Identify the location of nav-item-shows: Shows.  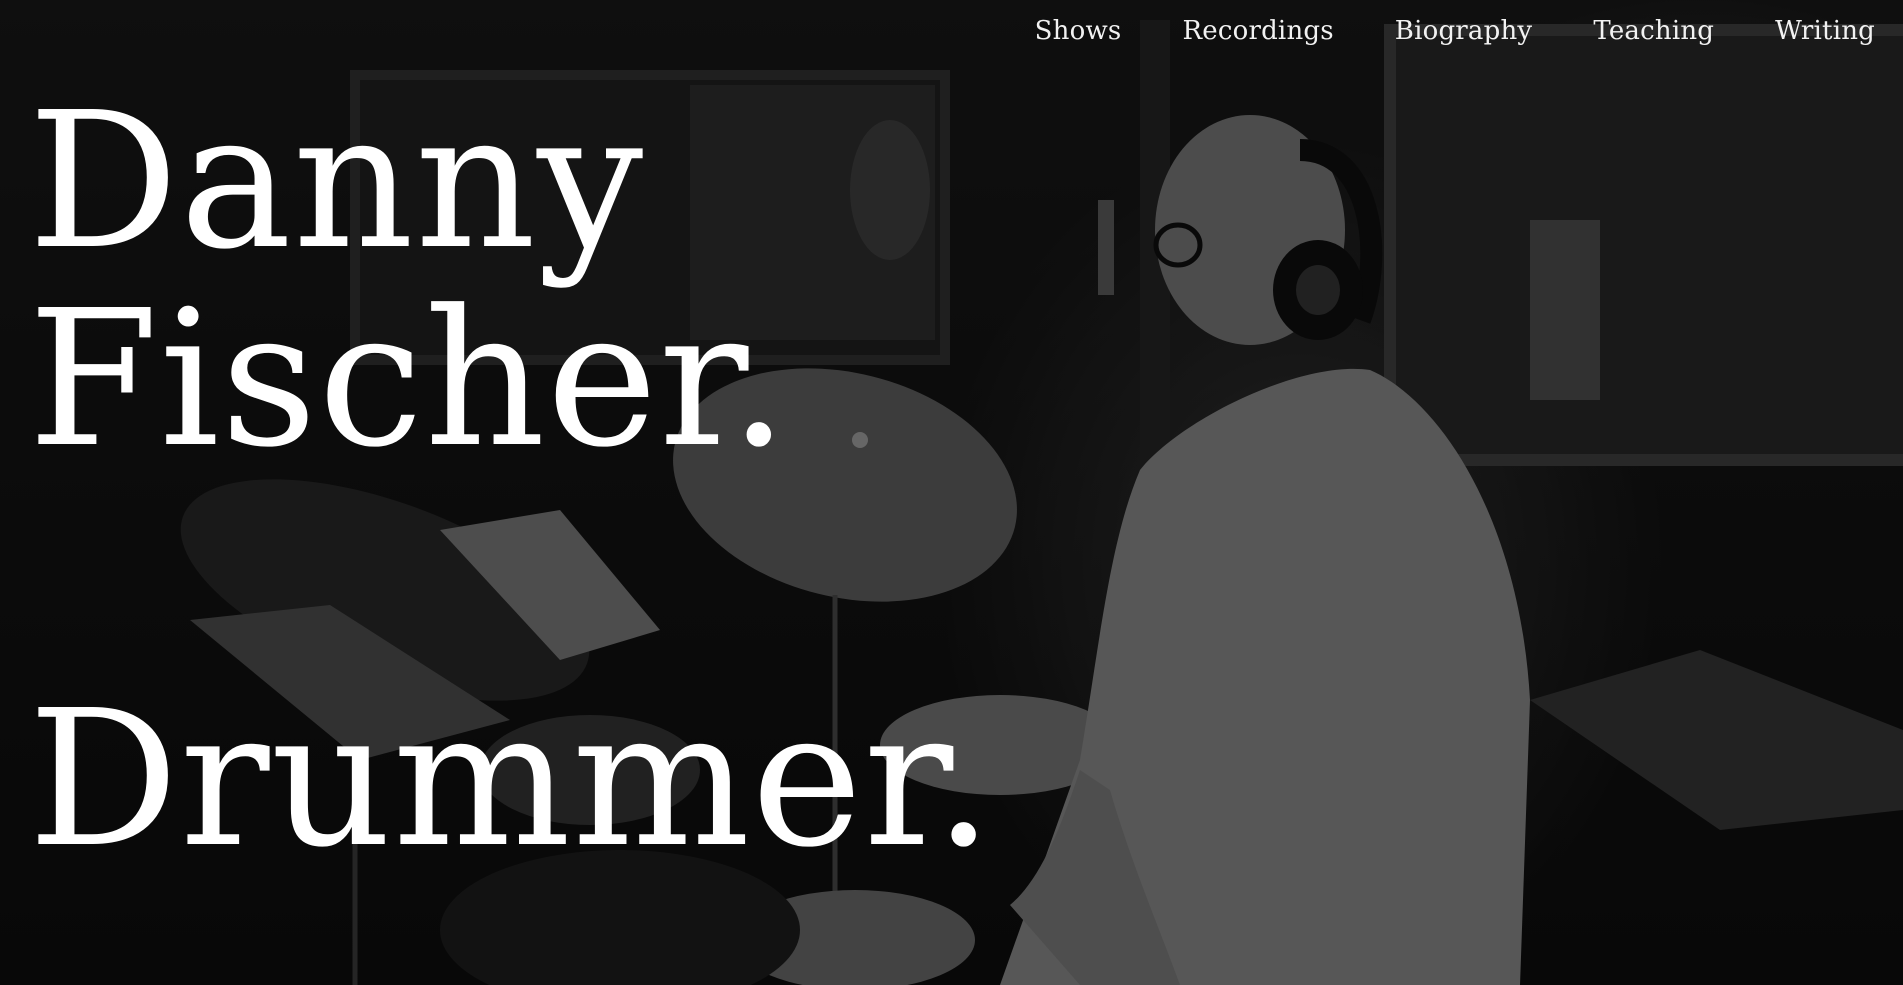
(1078, 31).